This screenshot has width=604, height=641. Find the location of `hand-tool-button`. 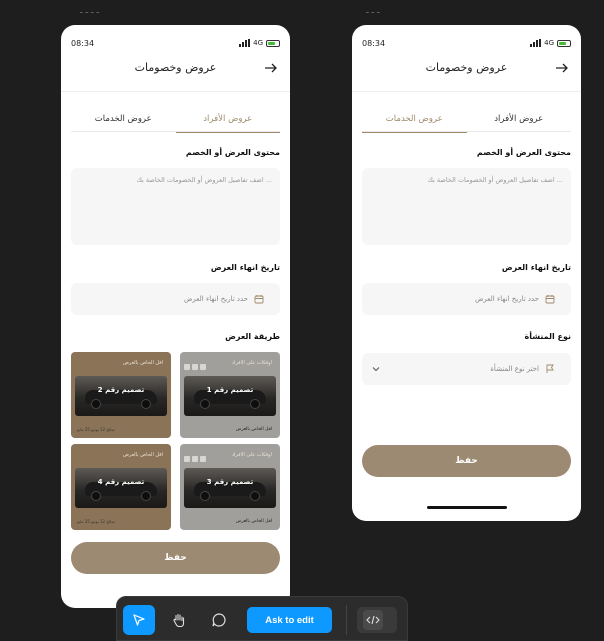

hand-tool-button is located at coordinates (179, 620).